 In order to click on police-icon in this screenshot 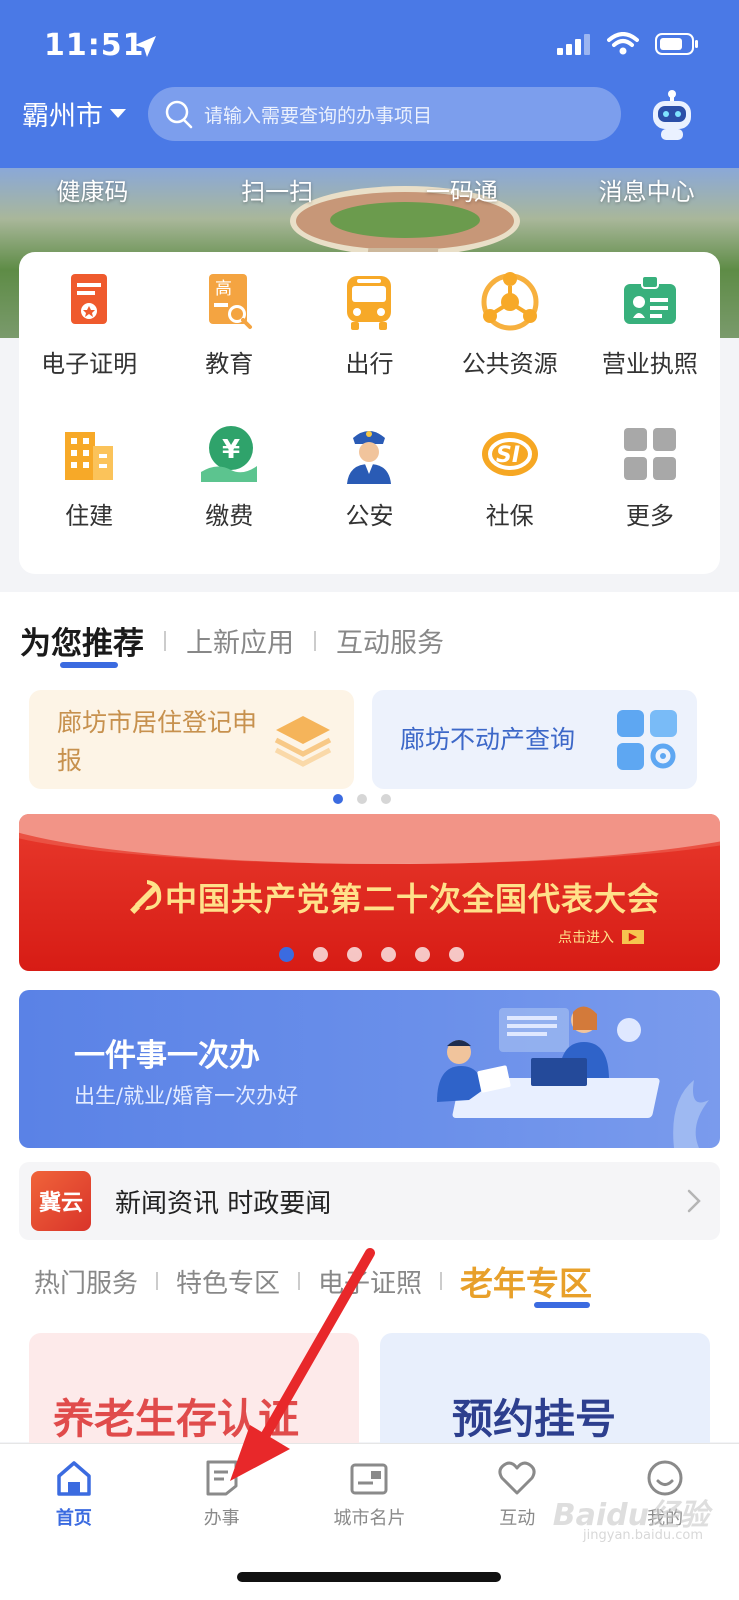, I will do `click(369, 457)`.